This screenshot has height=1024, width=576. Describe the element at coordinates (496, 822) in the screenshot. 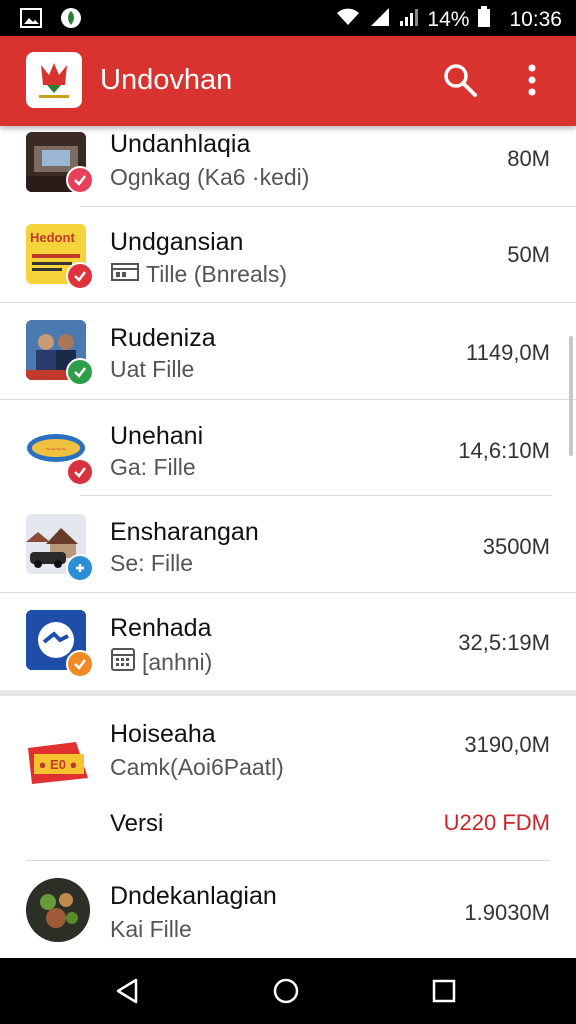

I see `version-value: U220 FDM` at that location.